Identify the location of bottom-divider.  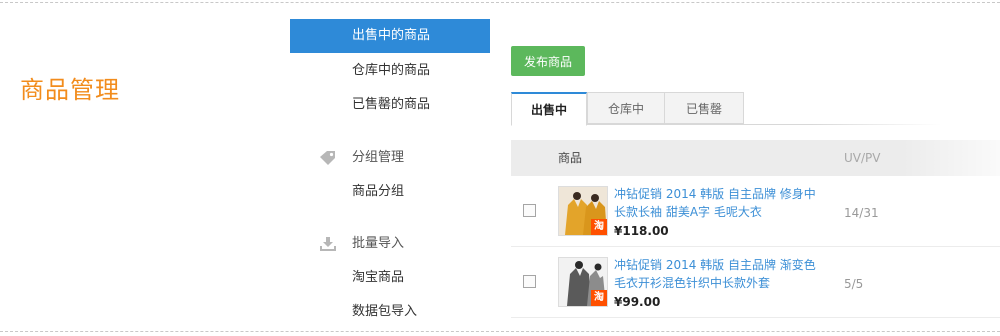
(500, 331).